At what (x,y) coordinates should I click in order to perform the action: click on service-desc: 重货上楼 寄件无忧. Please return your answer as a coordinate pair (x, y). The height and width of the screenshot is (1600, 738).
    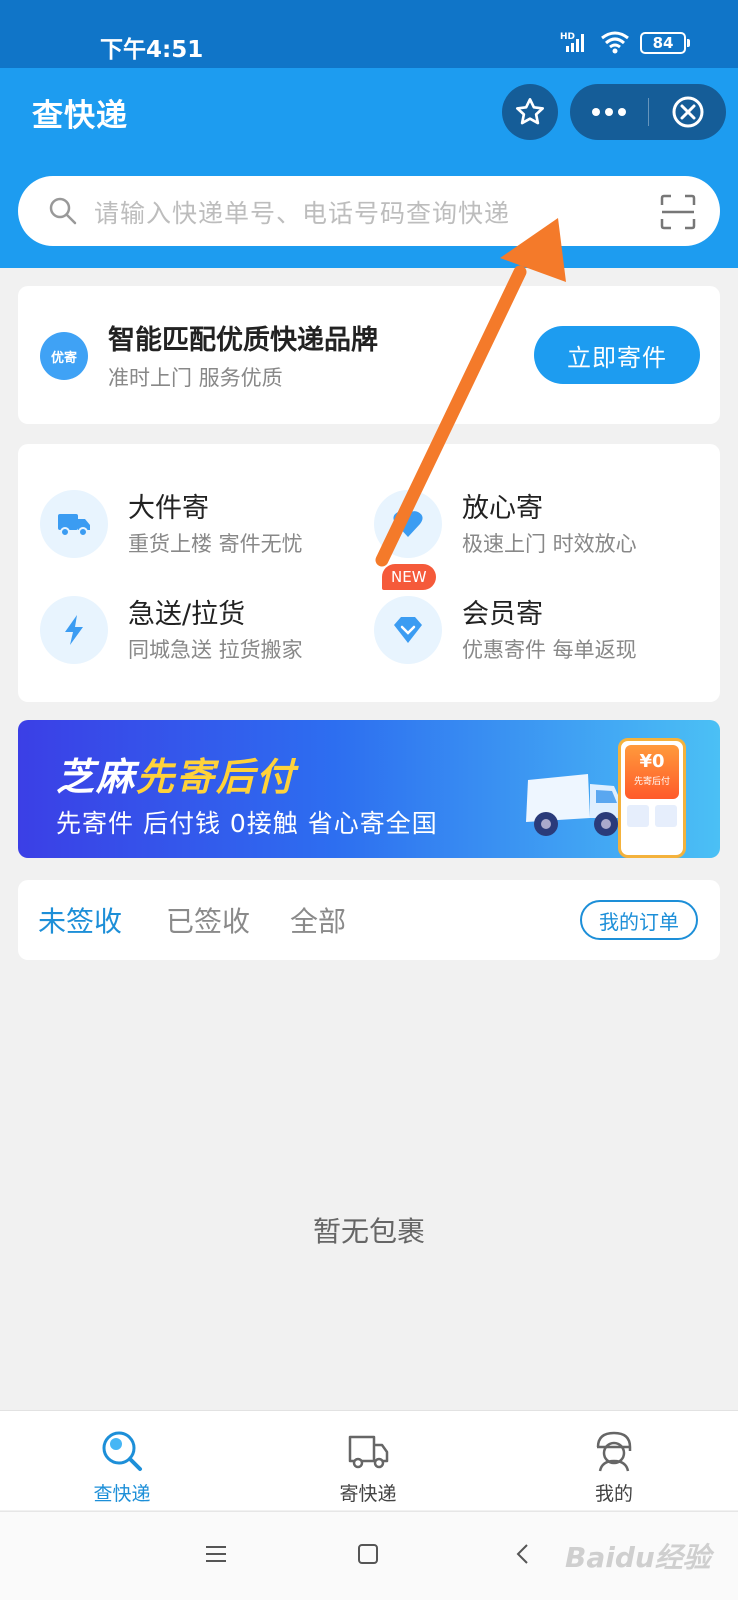
    Looking at the image, I should click on (215, 544).